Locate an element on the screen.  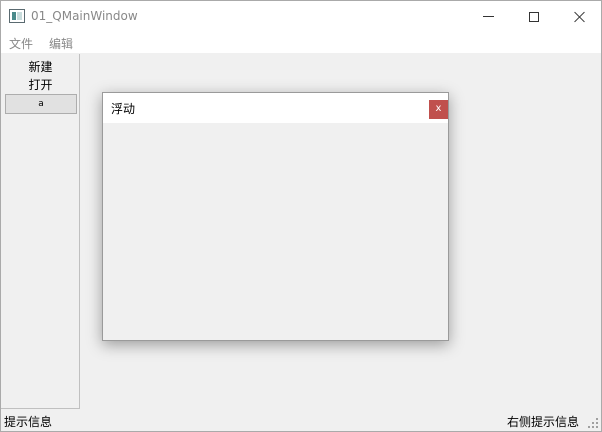
dock-new-label: 新建 is located at coordinates (40, 67).